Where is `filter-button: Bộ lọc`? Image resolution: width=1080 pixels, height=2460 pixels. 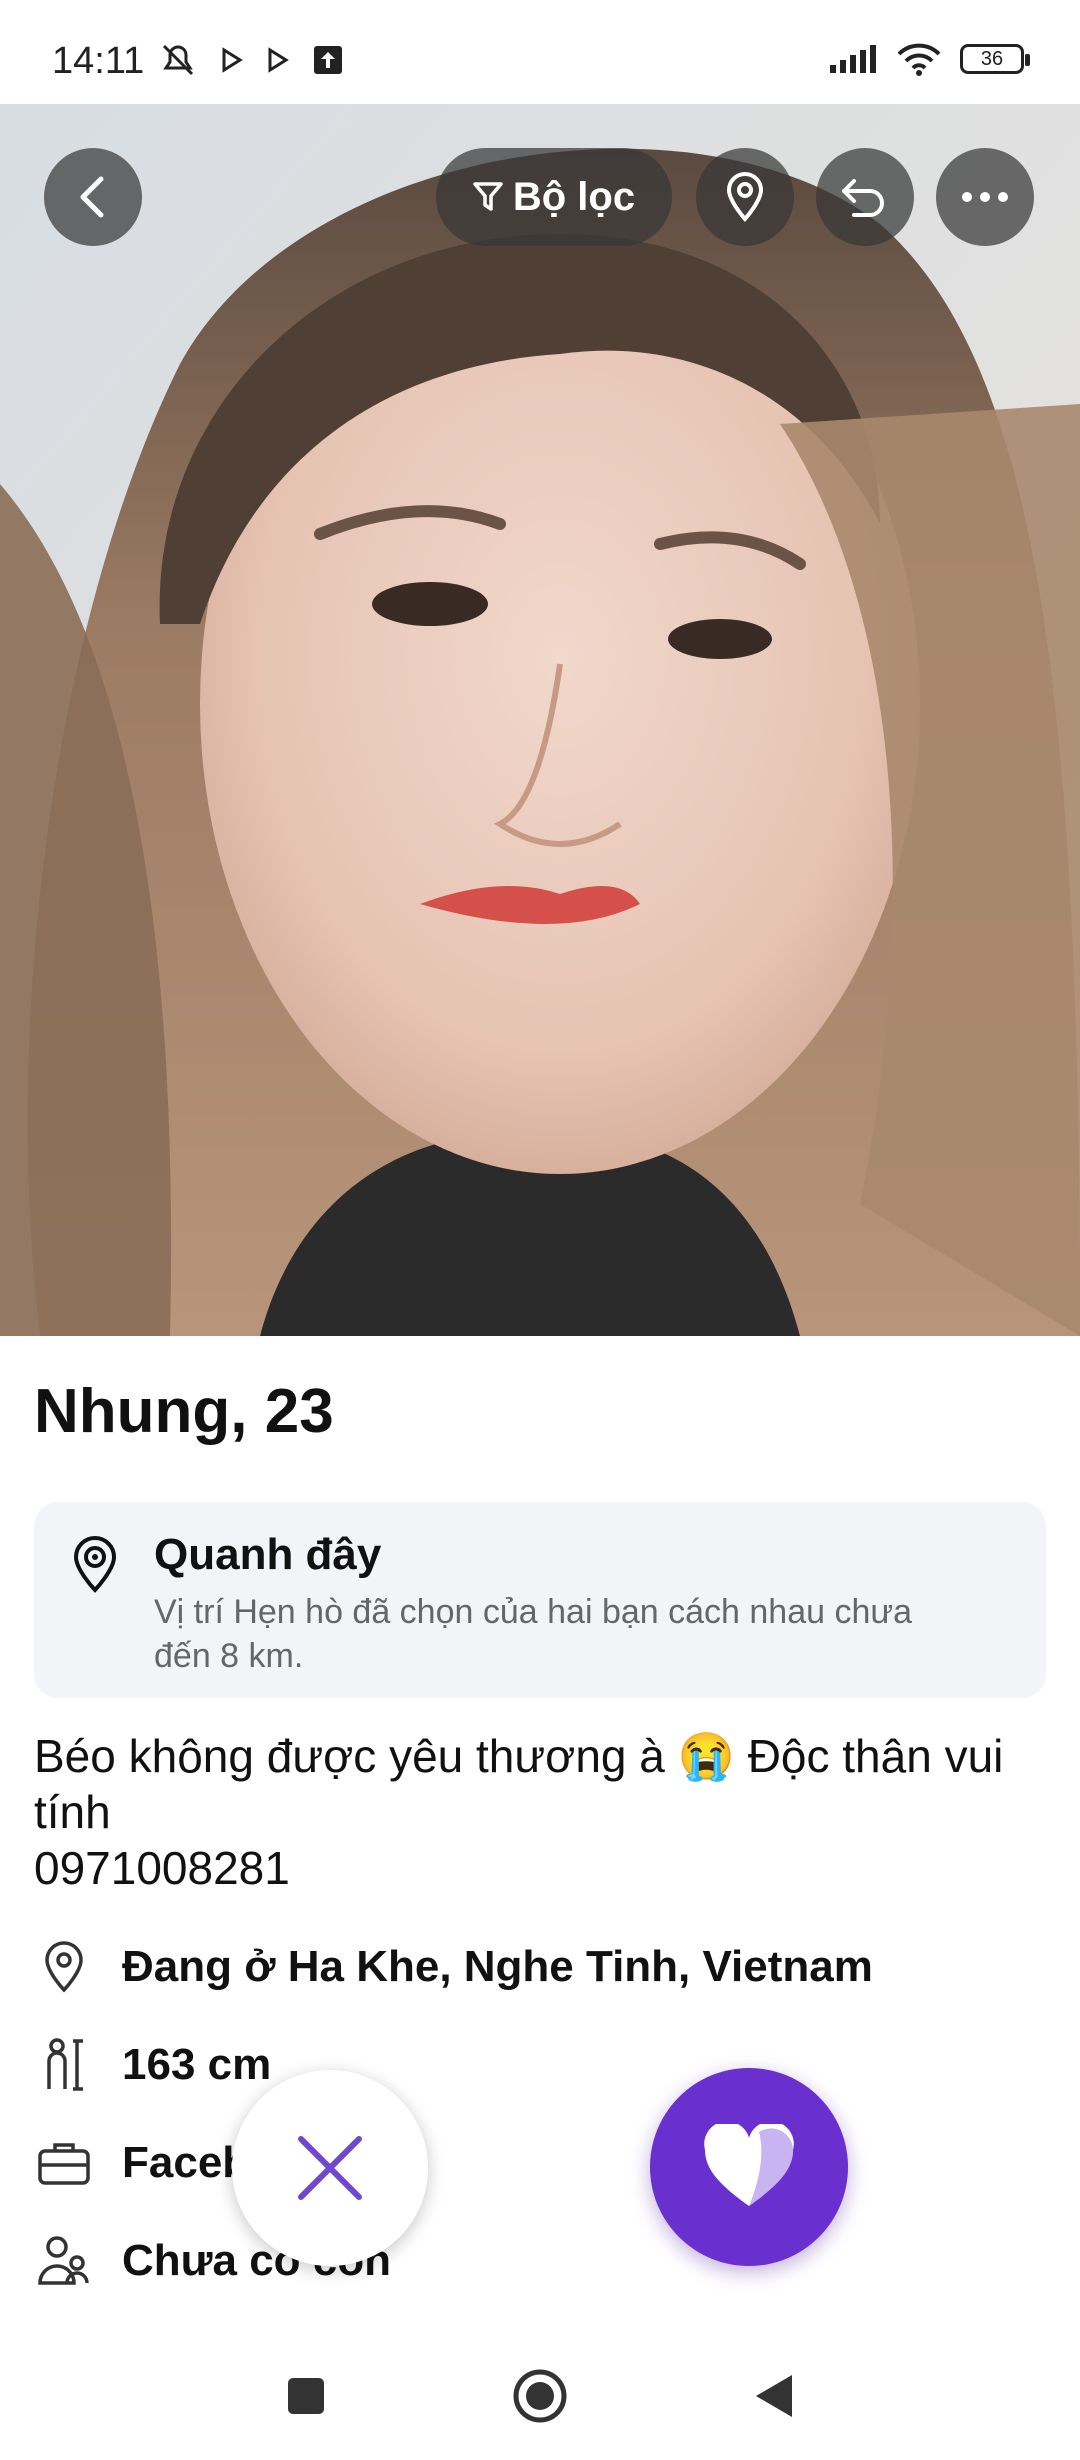
filter-button: Bộ lọc is located at coordinates (554, 197).